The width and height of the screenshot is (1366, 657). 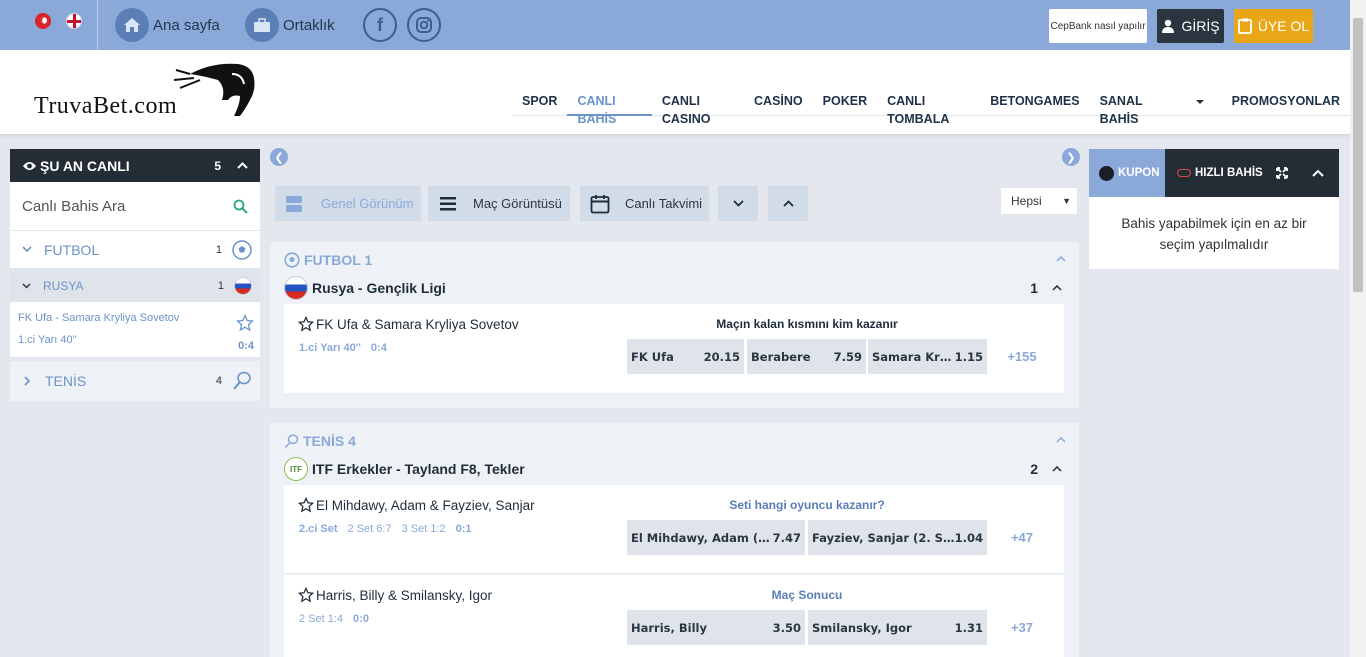 What do you see at coordinates (1071, 157) in the screenshot?
I see `carousel-next-button: ❯` at bounding box center [1071, 157].